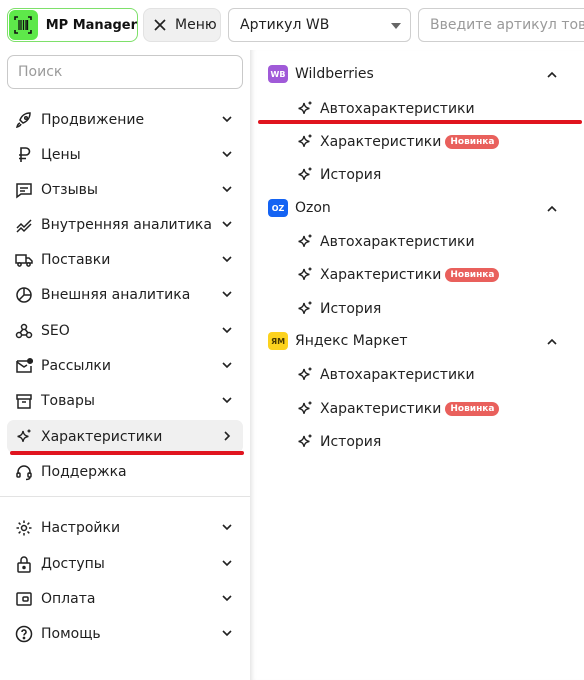 The width and height of the screenshot is (584, 680). What do you see at coordinates (278, 208) in the screenshot?
I see `oz-badge: OZ` at bounding box center [278, 208].